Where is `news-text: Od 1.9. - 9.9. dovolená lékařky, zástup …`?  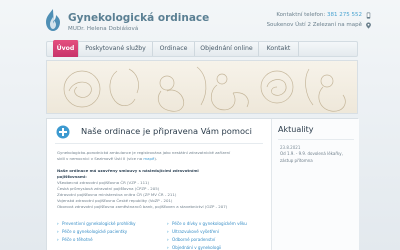 news-text: Od 1.9. - 9.9. dovolená lékařky, zástup … is located at coordinates (311, 157).